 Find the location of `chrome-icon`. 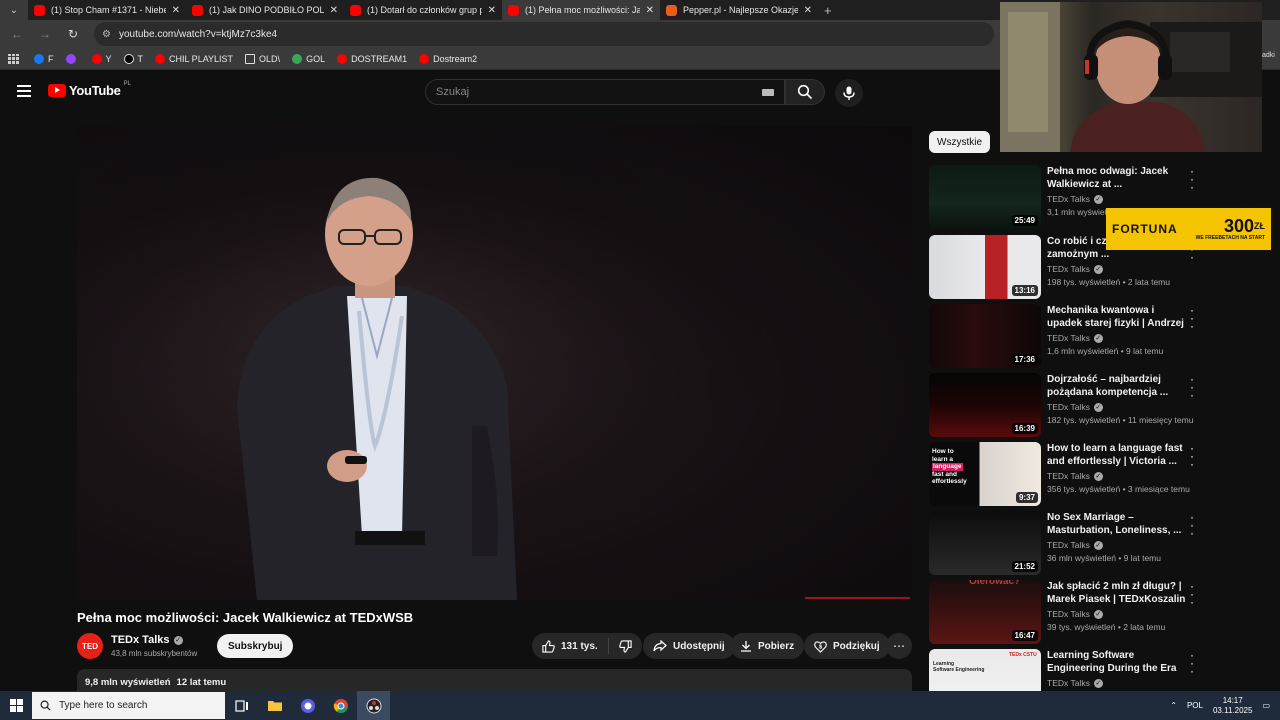

chrome-icon is located at coordinates (340, 705).